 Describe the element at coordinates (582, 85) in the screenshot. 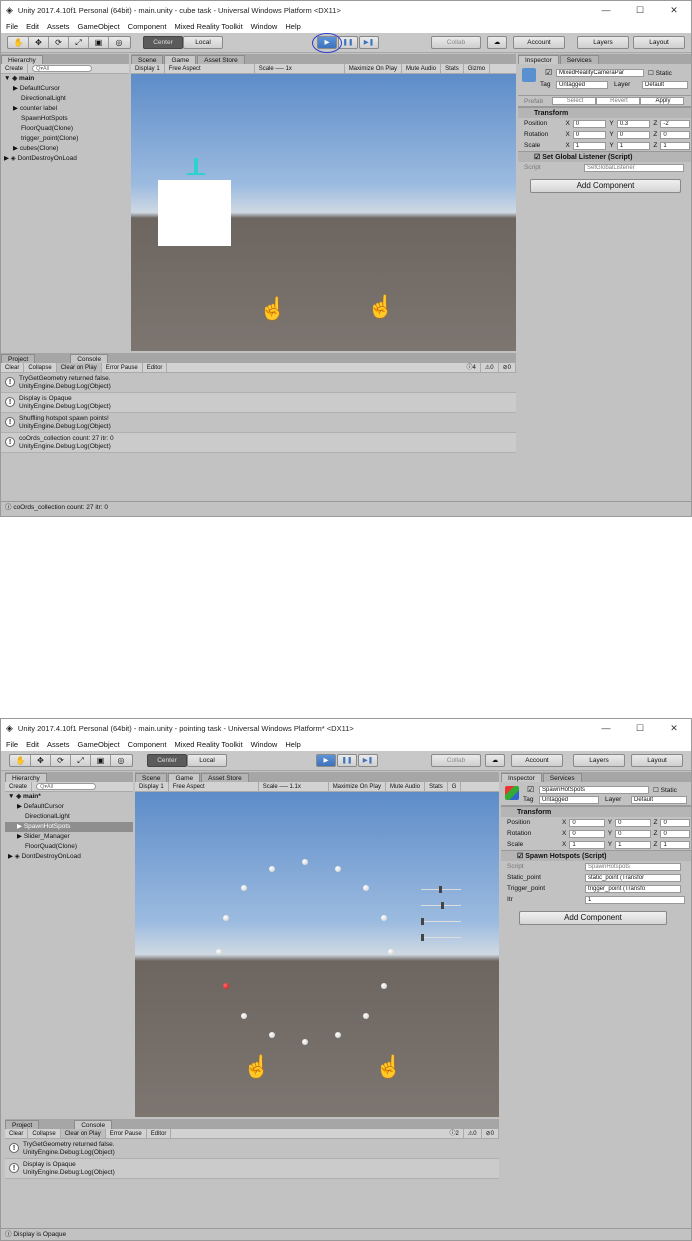

I see `tag-dropdown: Untagged` at that location.